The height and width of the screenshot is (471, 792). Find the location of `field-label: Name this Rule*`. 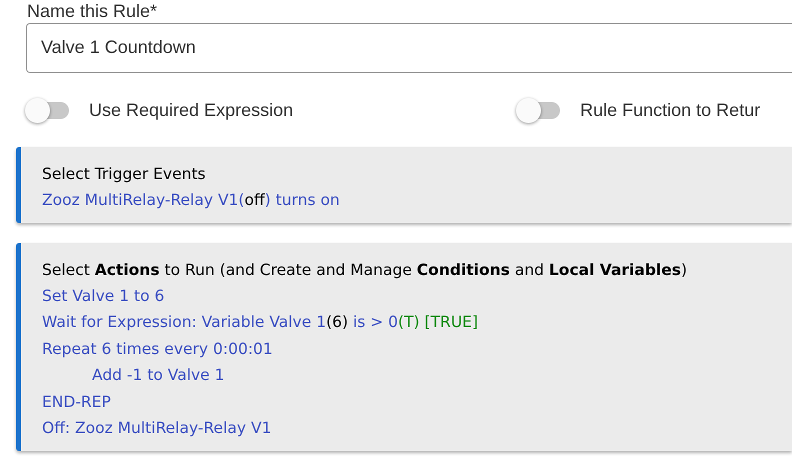

field-label: Name this Rule* is located at coordinates (92, 11).